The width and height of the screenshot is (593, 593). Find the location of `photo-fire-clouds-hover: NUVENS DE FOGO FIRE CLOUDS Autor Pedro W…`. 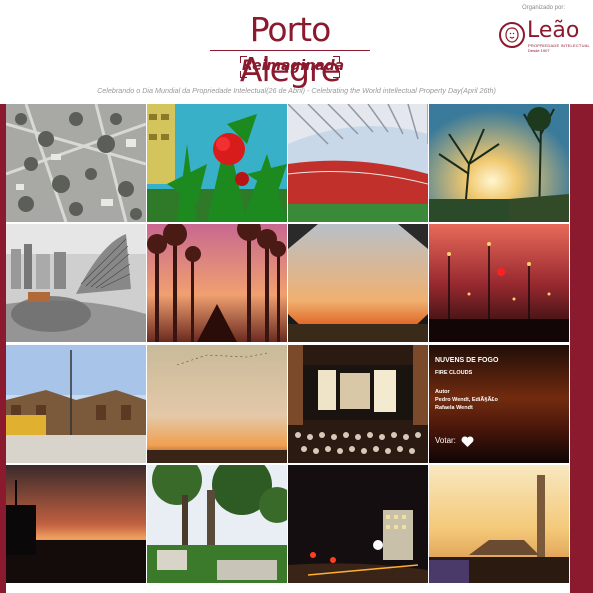

photo-fire-clouds-hover: NUVENS DE FOGO FIRE CLOUDS Autor Pedro W… is located at coordinates (499, 404).